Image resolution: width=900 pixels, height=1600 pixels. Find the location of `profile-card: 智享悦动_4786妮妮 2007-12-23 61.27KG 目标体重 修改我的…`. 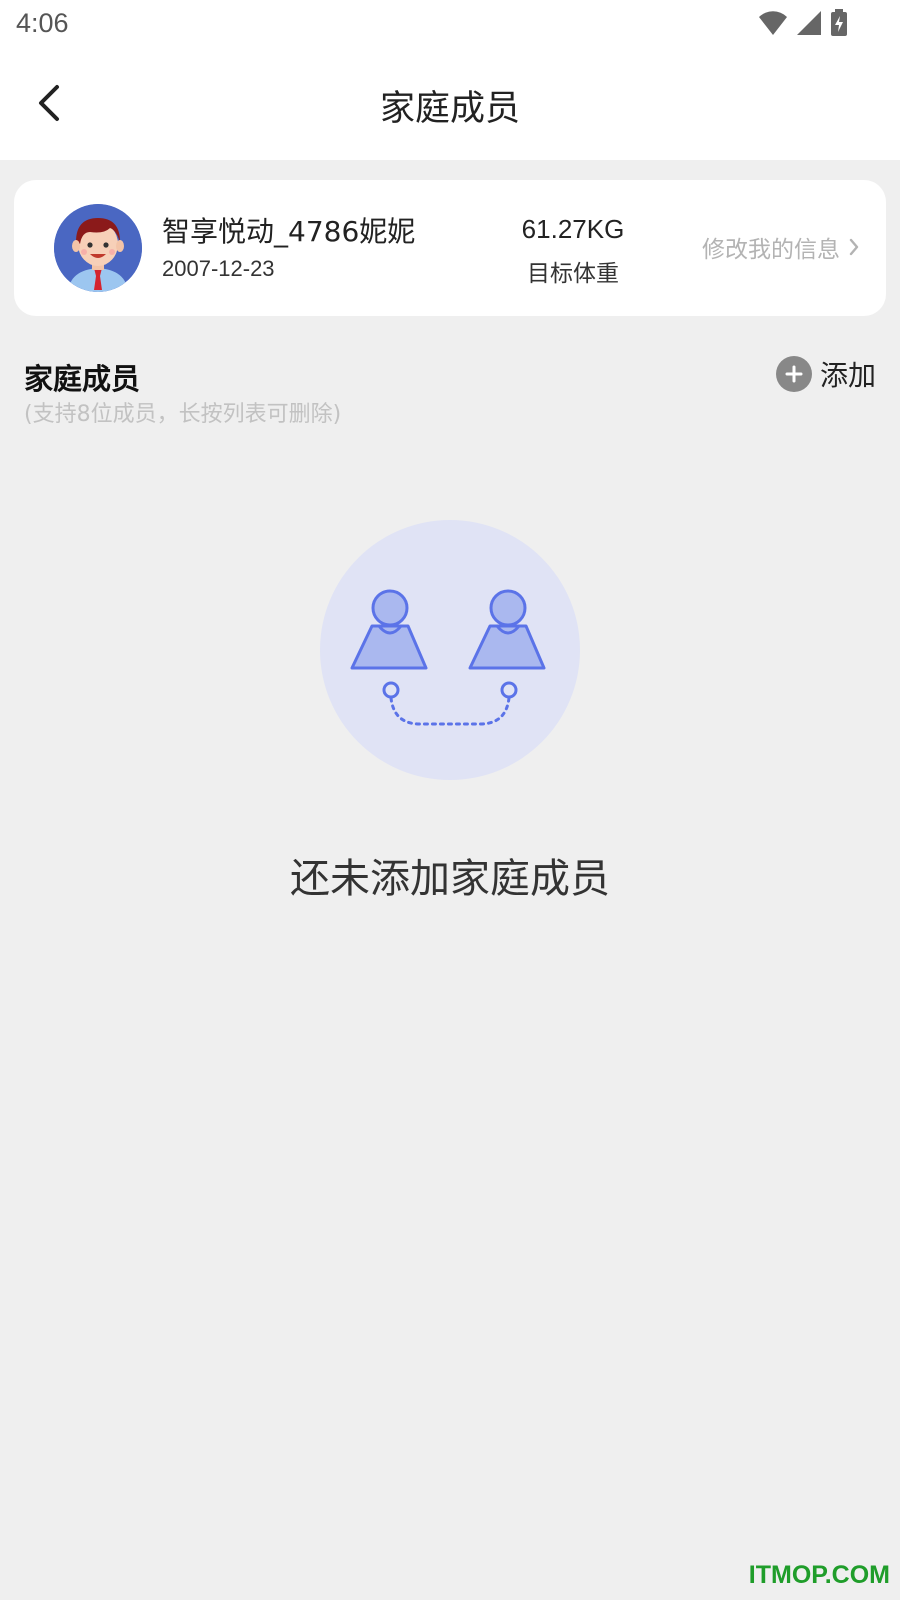

profile-card: 智享悦动_4786妮妮 2007-12-23 61.27KG 目标体重 修改我的… is located at coordinates (450, 248).